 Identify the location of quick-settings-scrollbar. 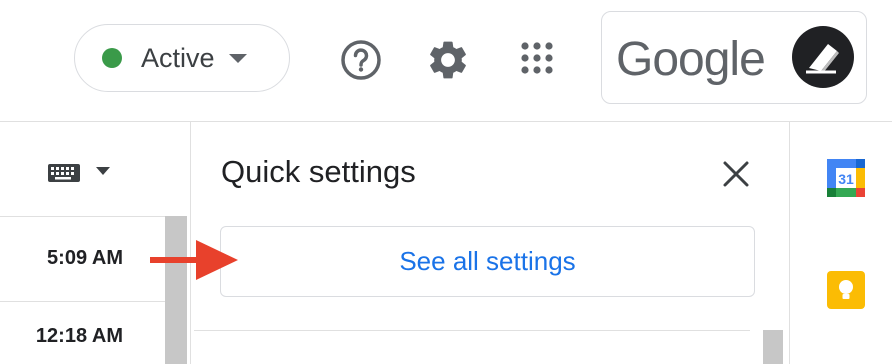
(773, 347).